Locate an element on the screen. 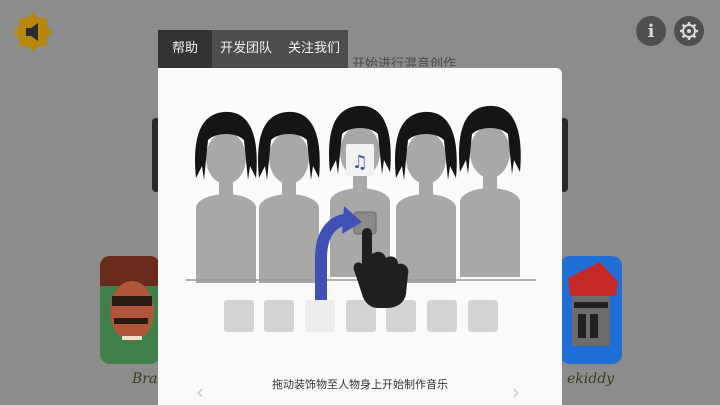 This screenshot has width=720, height=405. chevron-right-icon: › is located at coordinates (516, 392).